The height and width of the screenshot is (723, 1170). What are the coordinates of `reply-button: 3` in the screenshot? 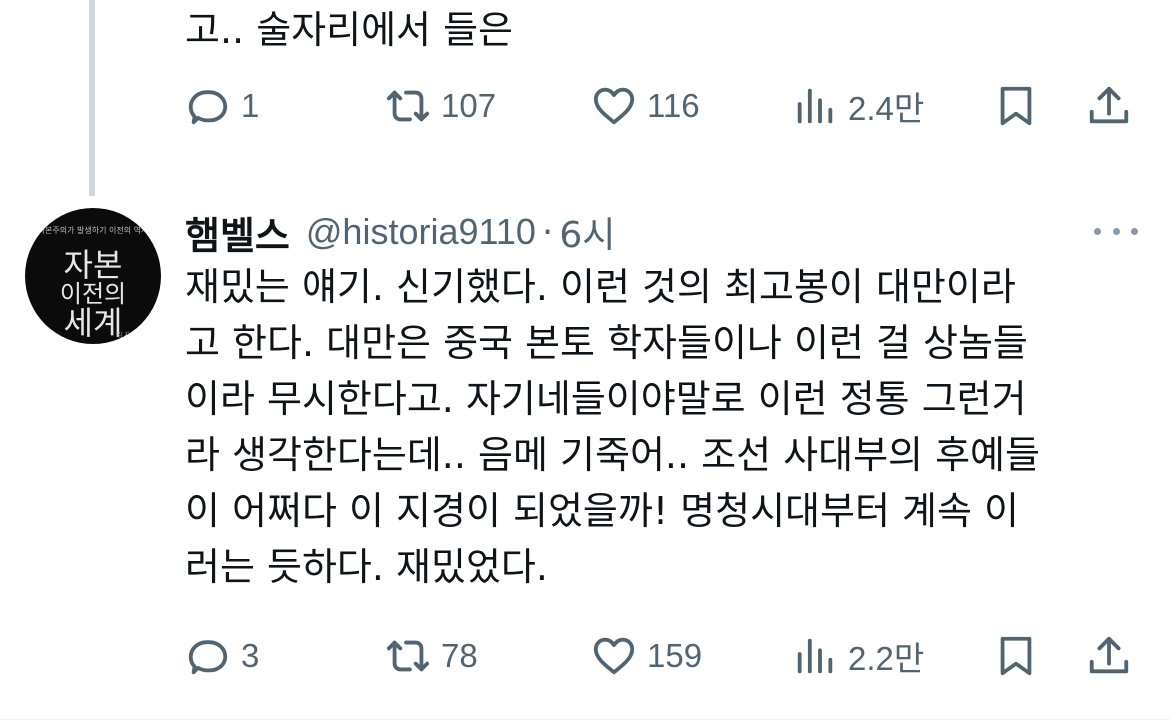 It's located at (222, 656).